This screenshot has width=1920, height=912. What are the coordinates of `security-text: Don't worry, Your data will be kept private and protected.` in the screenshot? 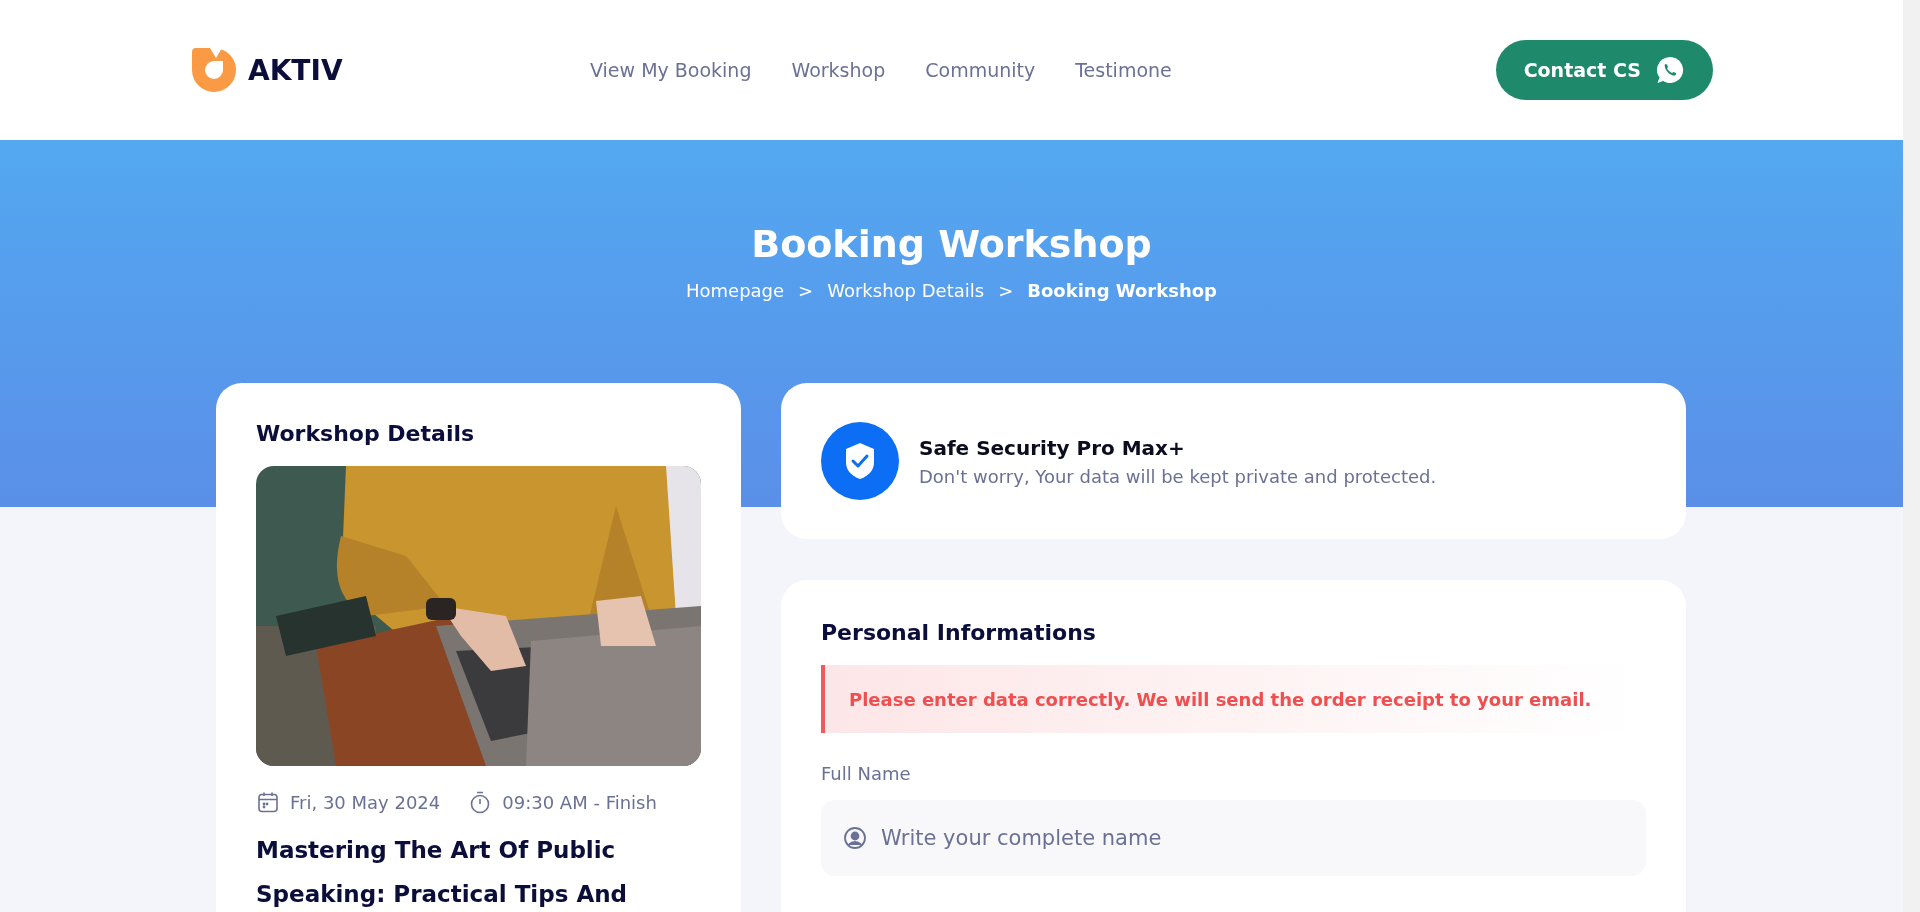 It's located at (1178, 476).